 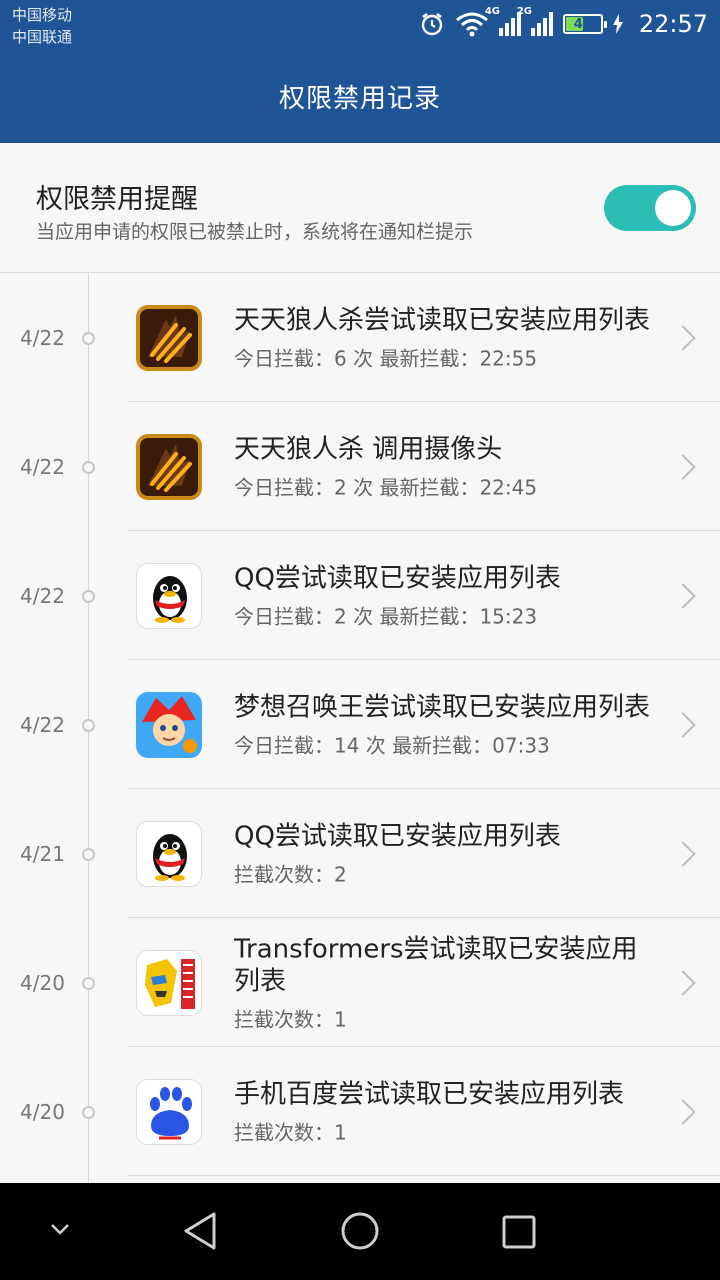 What do you see at coordinates (436, 965) in the screenshot?
I see `item-title: Transformers尝试读取已安装应用列表` at bounding box center [436, 965].